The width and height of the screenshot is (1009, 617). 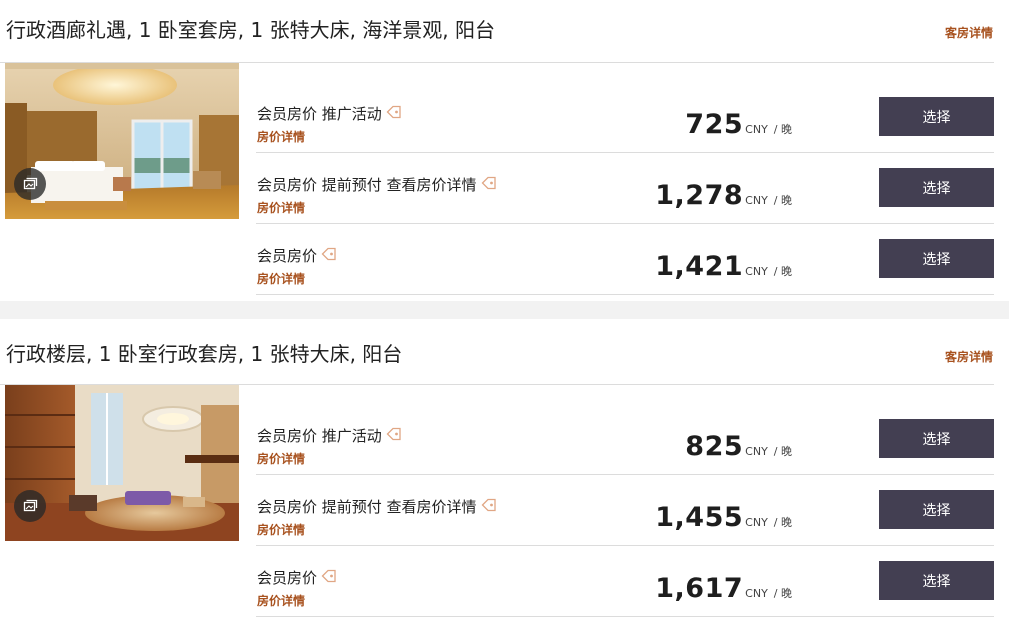 What do you see at coordinates (625, 581) in the screenshot?
I see `rate-row: 会员房价 房价详情 1,617 CNY / 晚 选择` at bounding box center [625, 581].